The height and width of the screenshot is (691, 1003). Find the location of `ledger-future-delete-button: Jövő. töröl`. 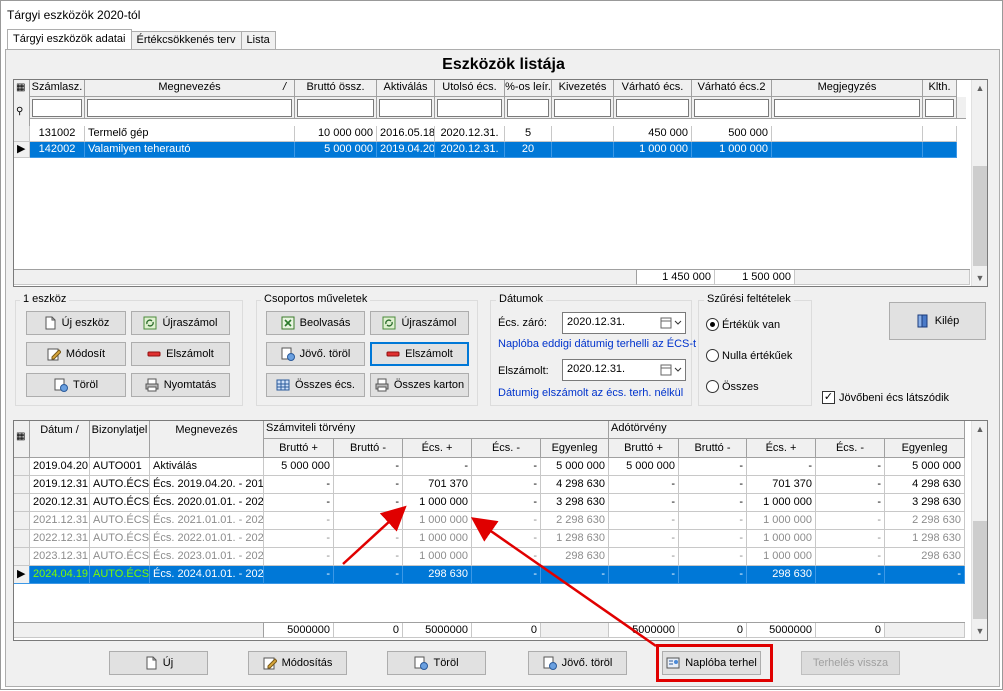

ledger-future-delete-button: Jövő. töröl is located at coordinates (577, 663).